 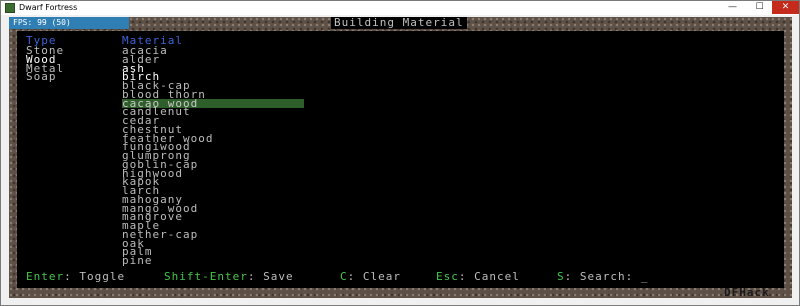 I want to click on dfhack-logo: DFHack, so click(x=747, y=292).